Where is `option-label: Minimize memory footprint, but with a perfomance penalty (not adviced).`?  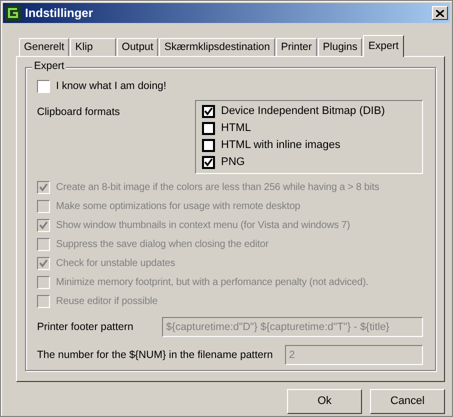
option-label: Minimize memory footprint, but with a perfomance penalty (not adviced). is located at coordinates (212, 282).